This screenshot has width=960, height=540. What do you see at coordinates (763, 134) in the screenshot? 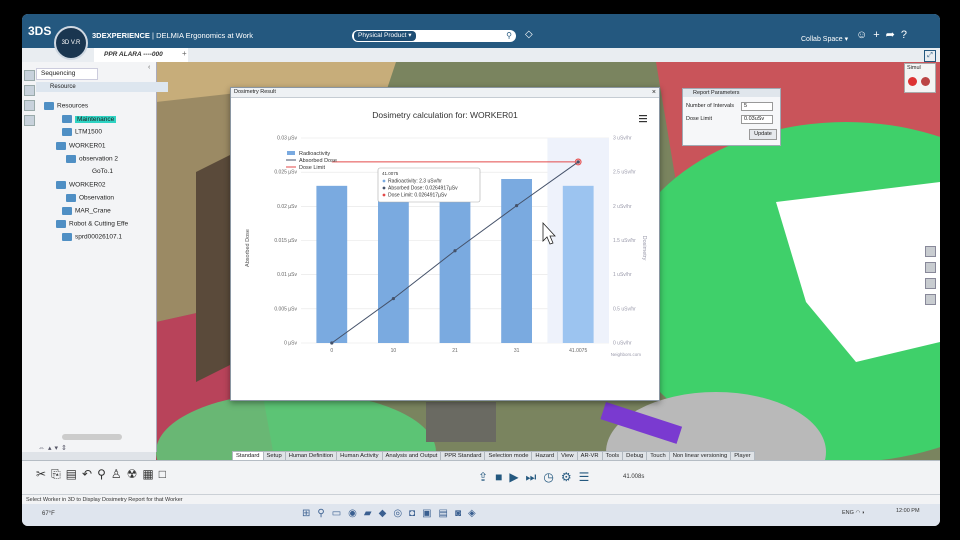
I see `update-button: Update` at bounding box center [763, 134].